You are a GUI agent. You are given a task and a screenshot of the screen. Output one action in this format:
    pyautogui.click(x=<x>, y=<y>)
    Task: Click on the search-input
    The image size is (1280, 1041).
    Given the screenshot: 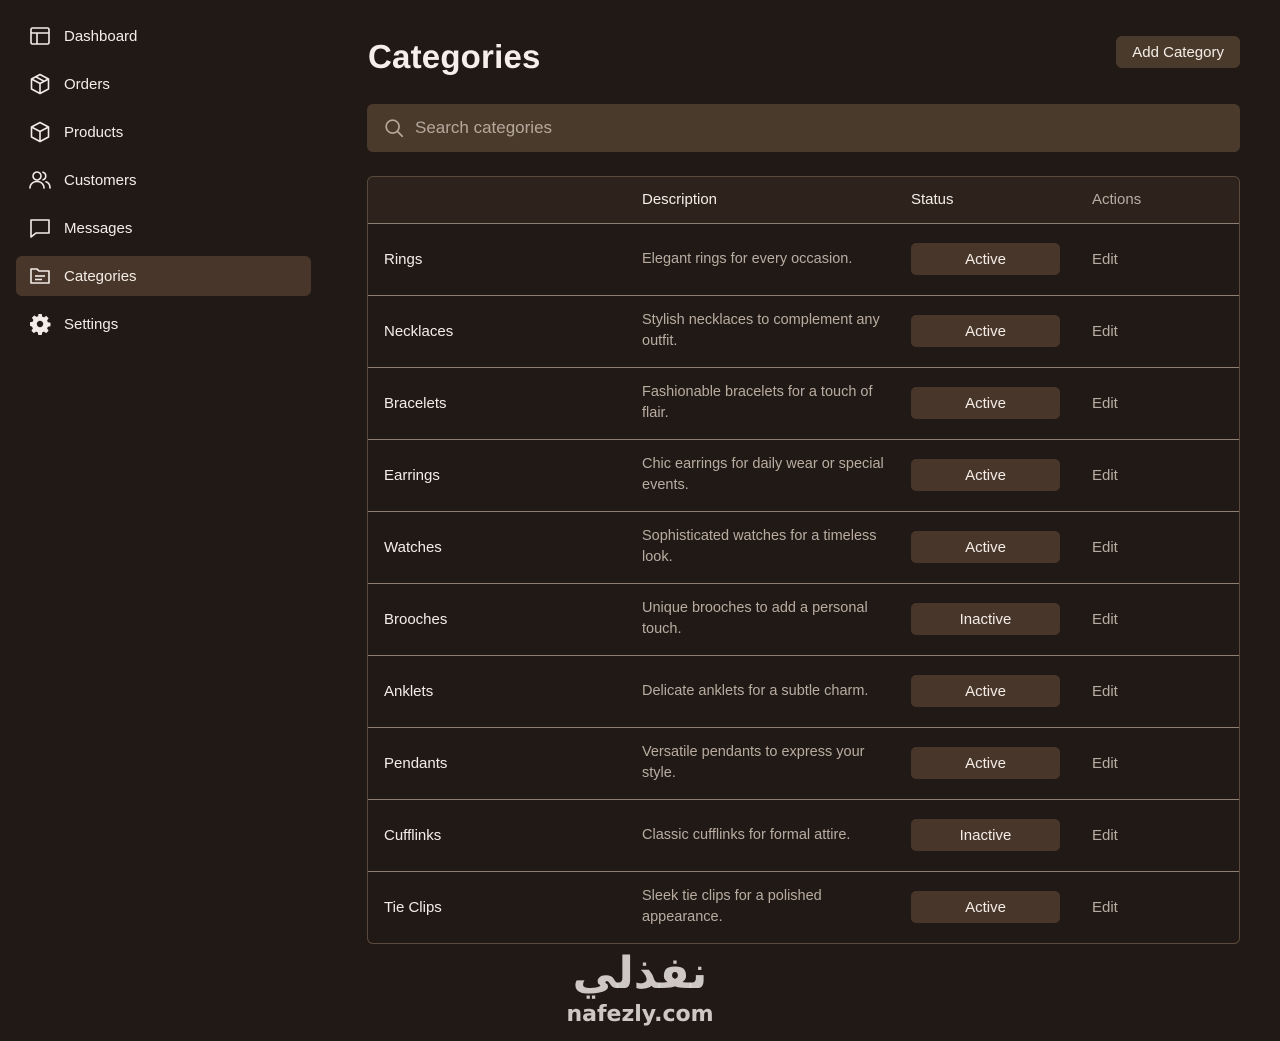 What is the action you would take?
    pyautogui.click(x=805, y=128)
    